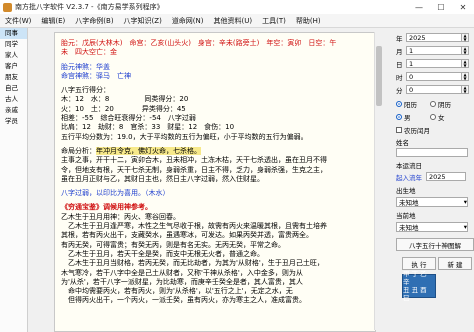 This screenshot has width=474, height=332. I want to click on nav-item: 同事, so click(13, 33).